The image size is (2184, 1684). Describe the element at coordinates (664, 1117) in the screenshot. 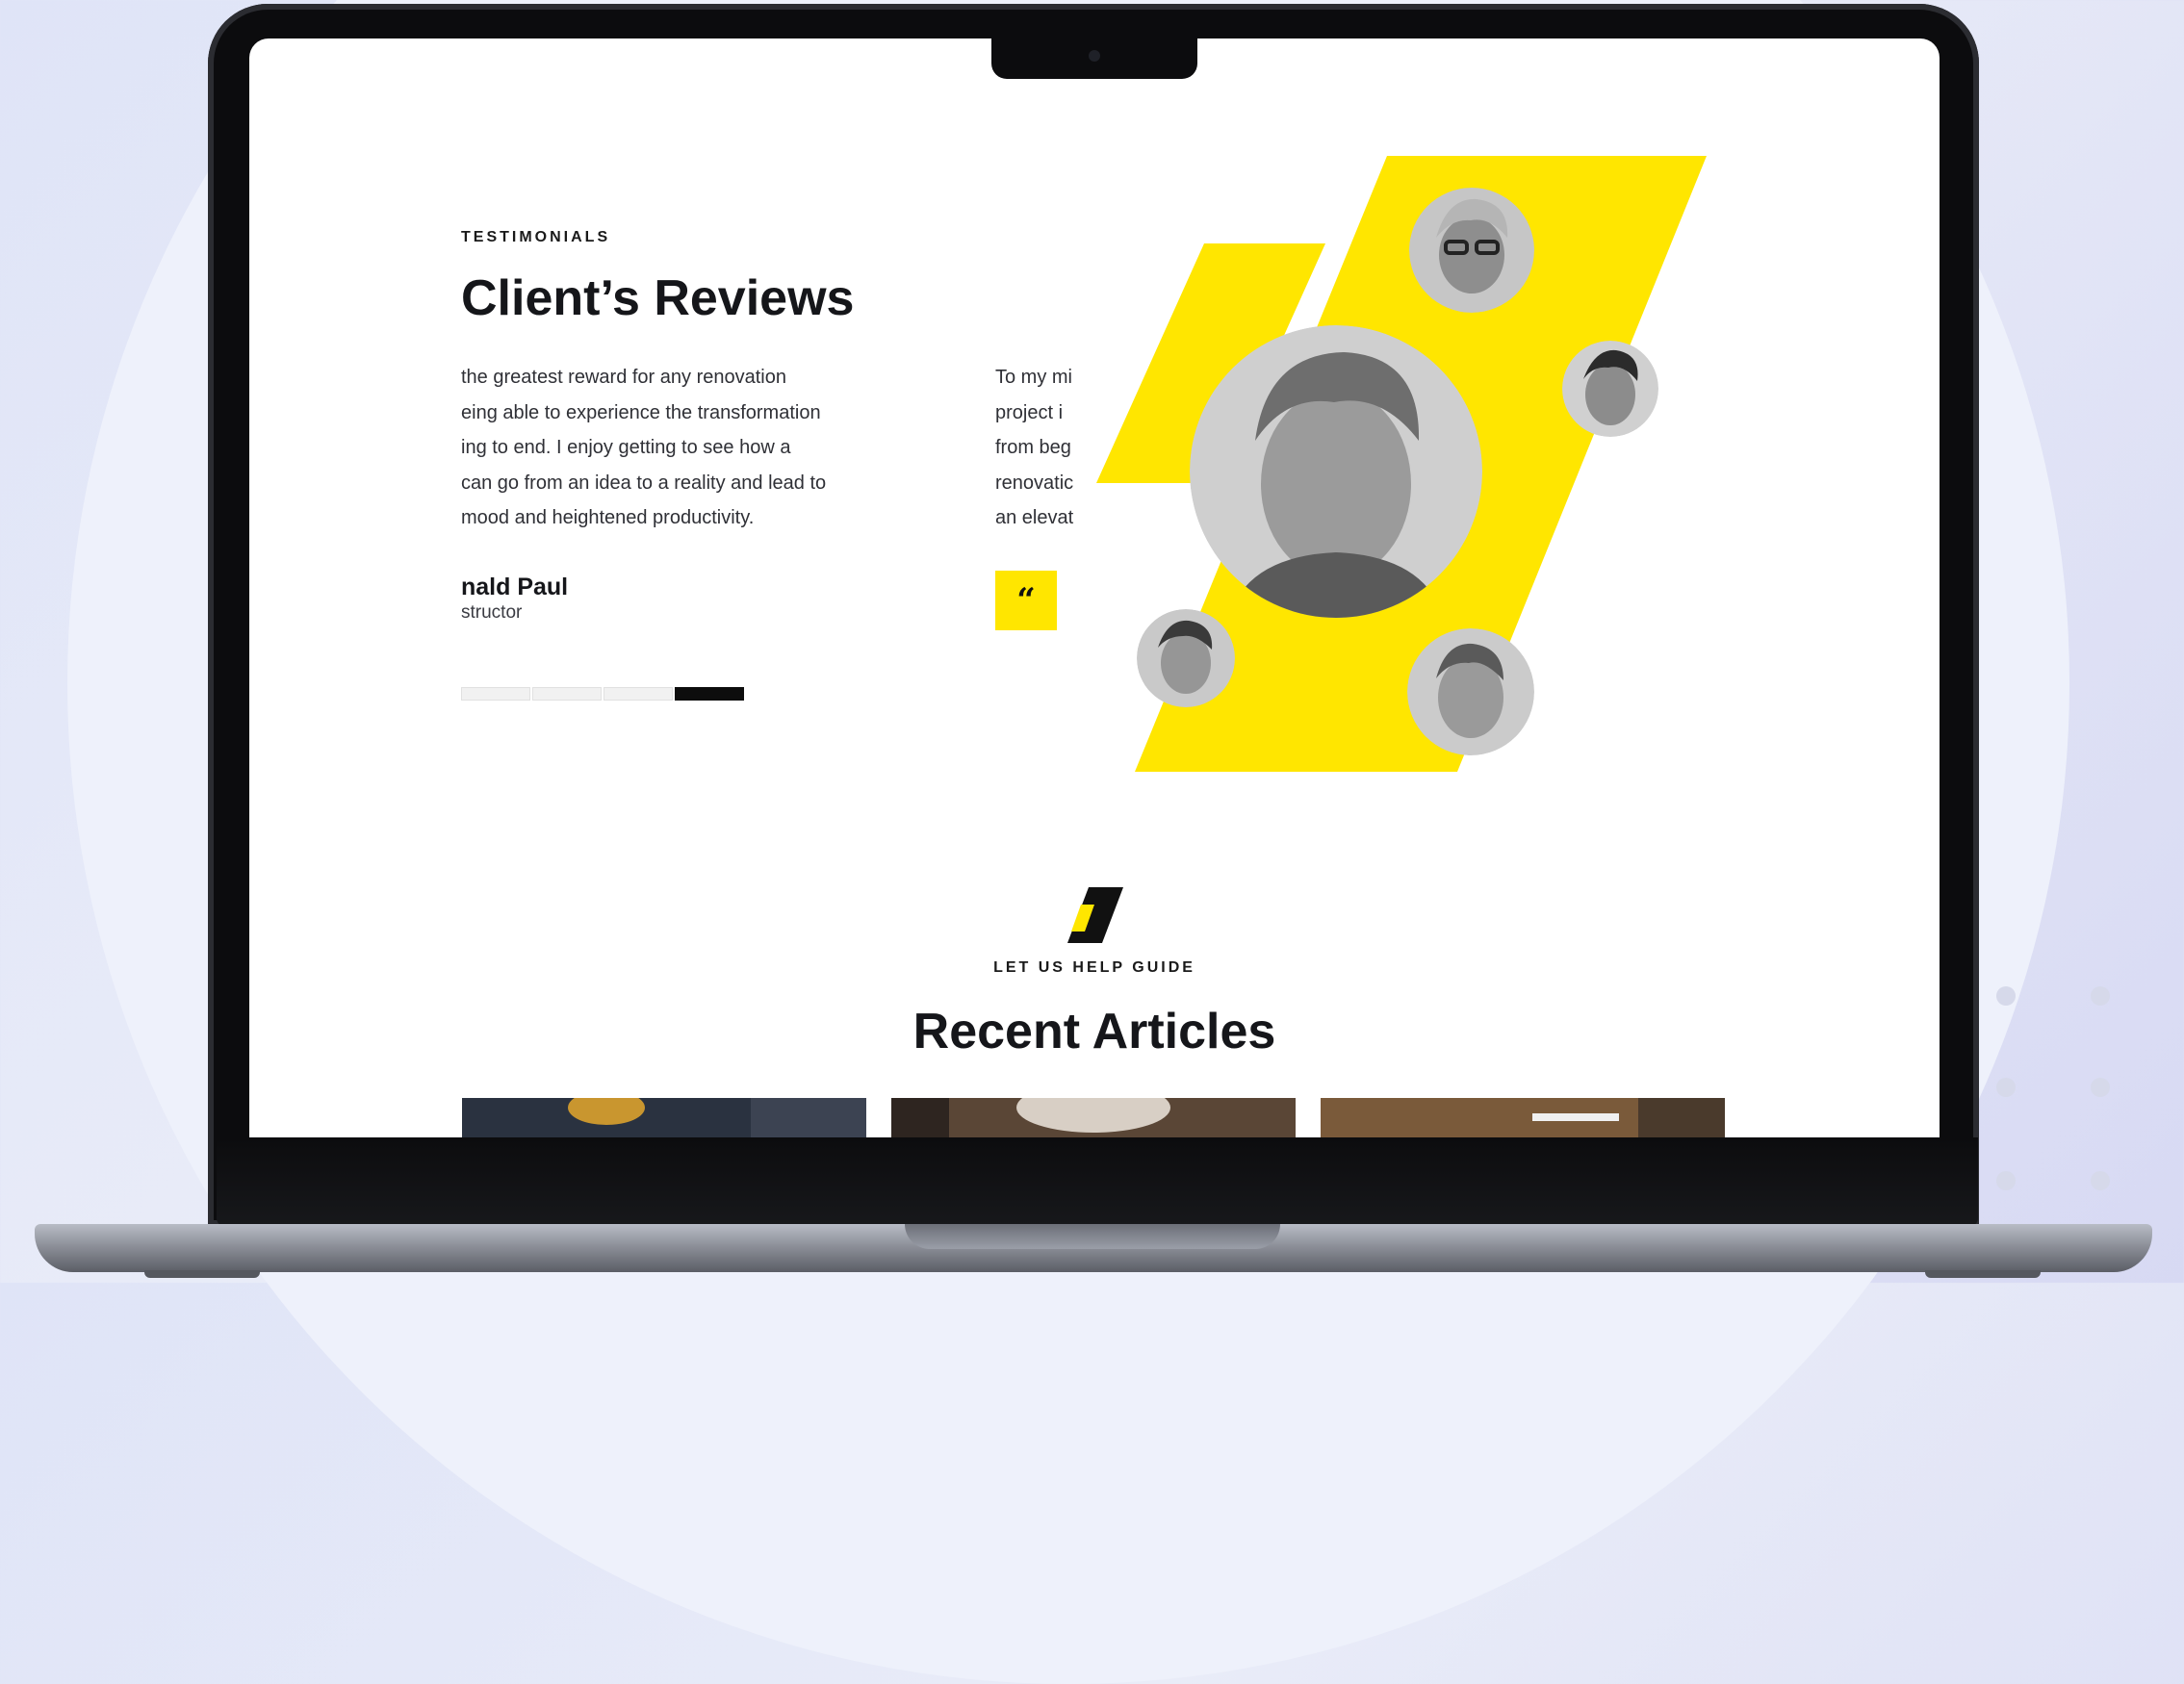

I see `article-card-1-image` at that location.